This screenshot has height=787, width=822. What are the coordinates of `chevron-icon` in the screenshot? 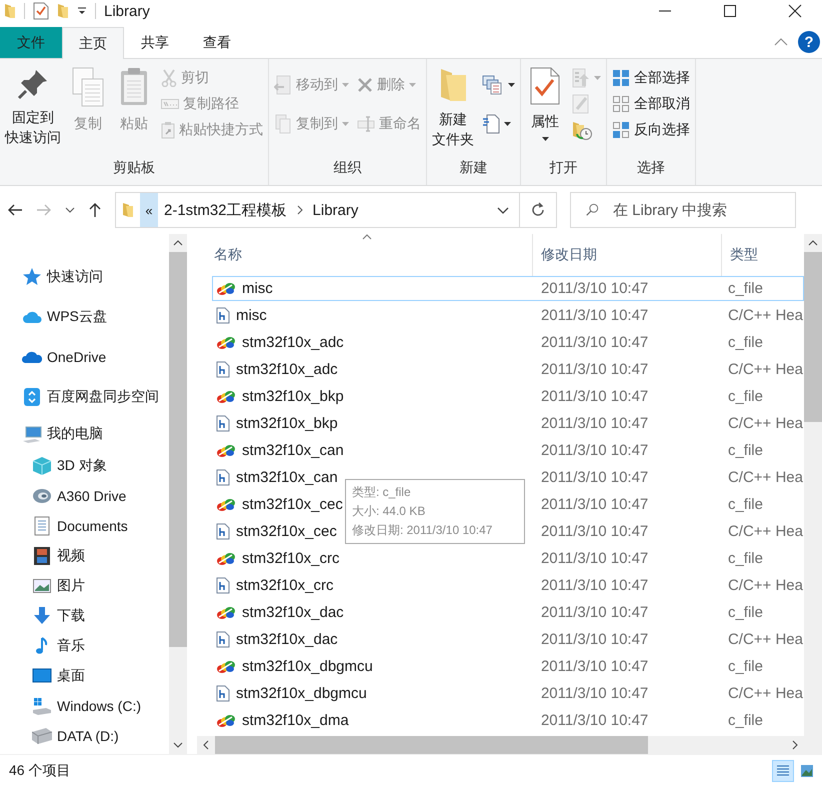 It's located at (299, 210).